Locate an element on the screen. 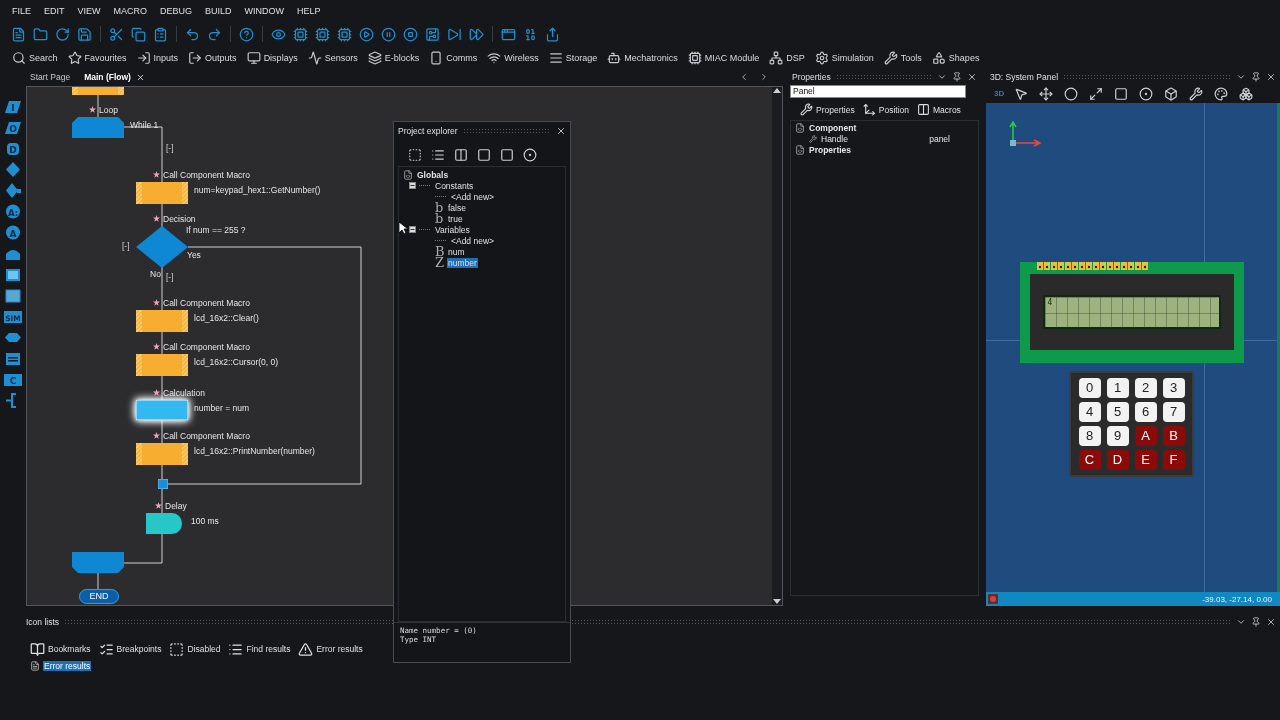 This screenshot has width=1280, height=720. block-title: Delay is located at coordinates (176, 505).